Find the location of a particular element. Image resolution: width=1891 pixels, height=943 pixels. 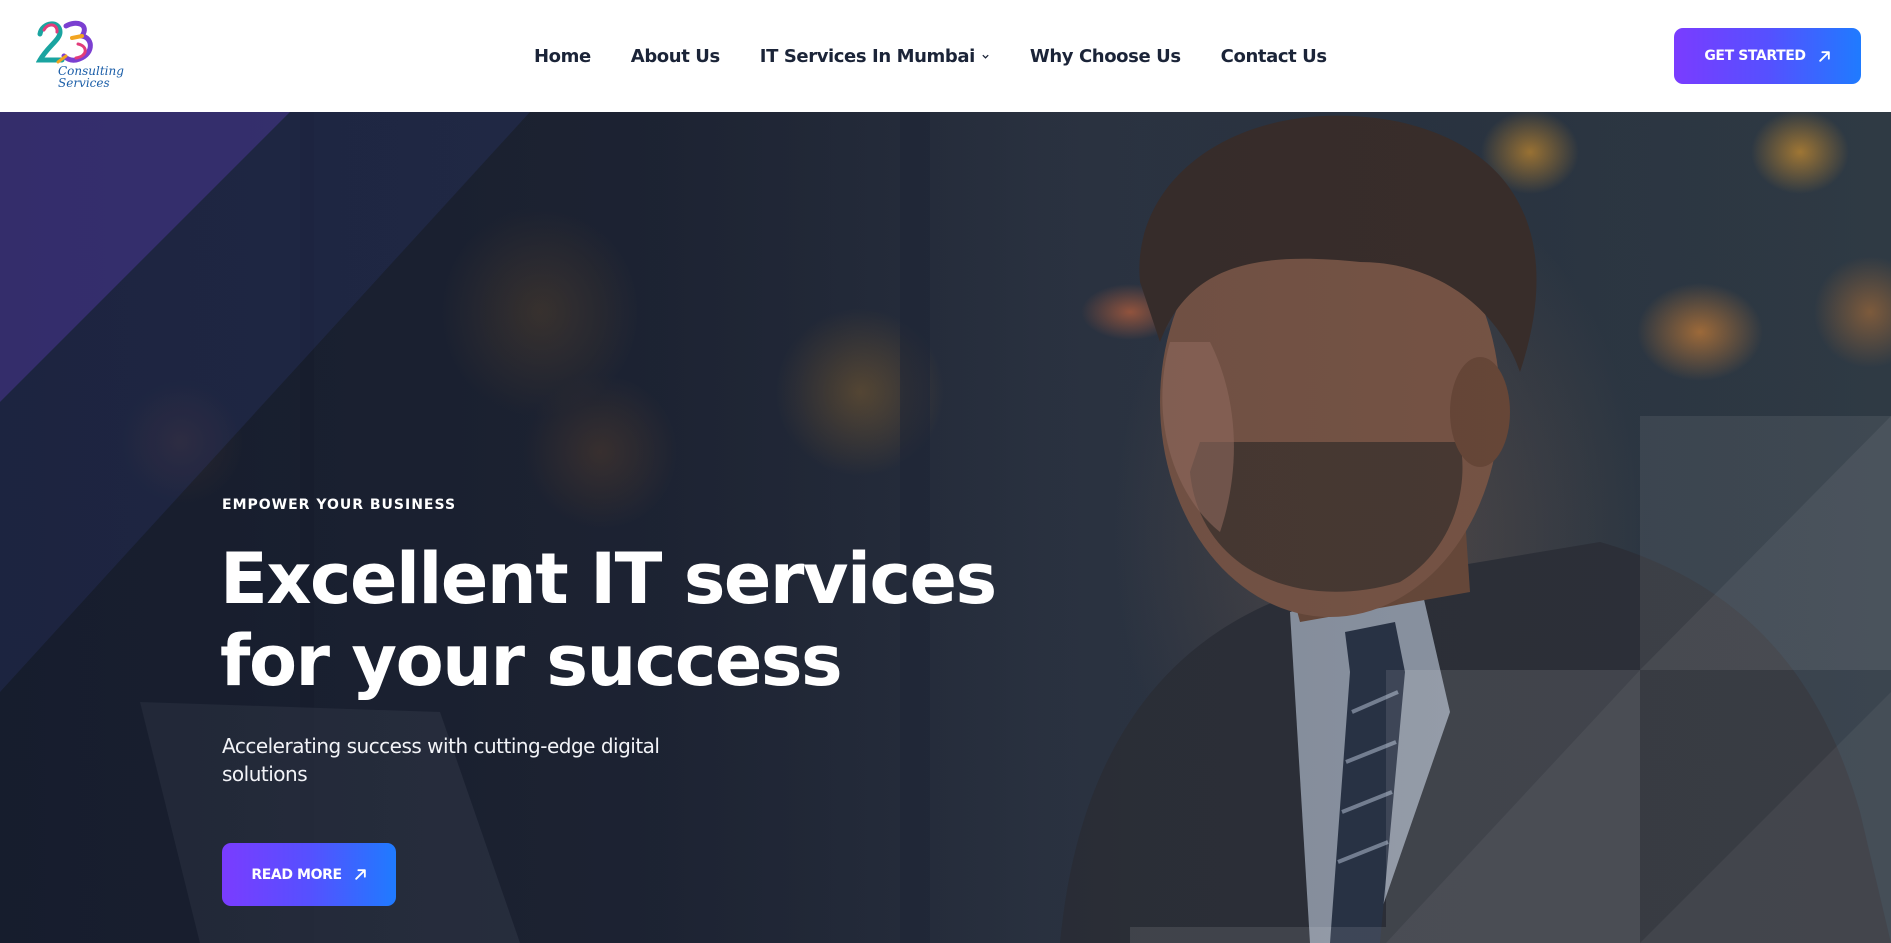

nav-item-why-choose-us: Why Choose Us is located at coordinates (1105, 56).